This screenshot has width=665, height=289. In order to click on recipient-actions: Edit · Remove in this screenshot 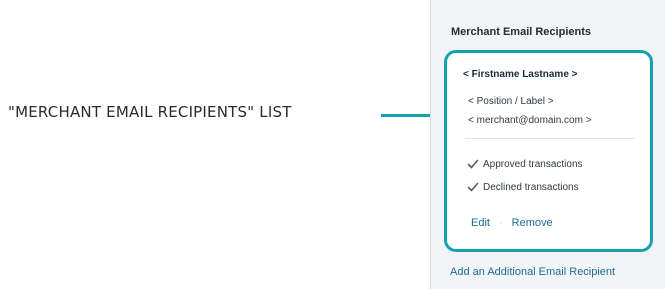, I will do `click(512, 223)`.